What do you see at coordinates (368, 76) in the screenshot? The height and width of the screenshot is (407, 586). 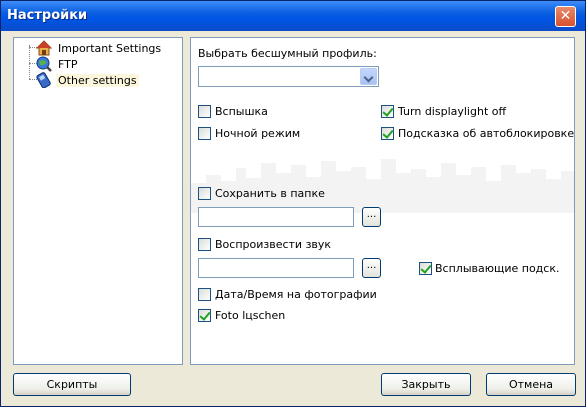 I see `chevron-down-icon` at bounding box center [368, 76].